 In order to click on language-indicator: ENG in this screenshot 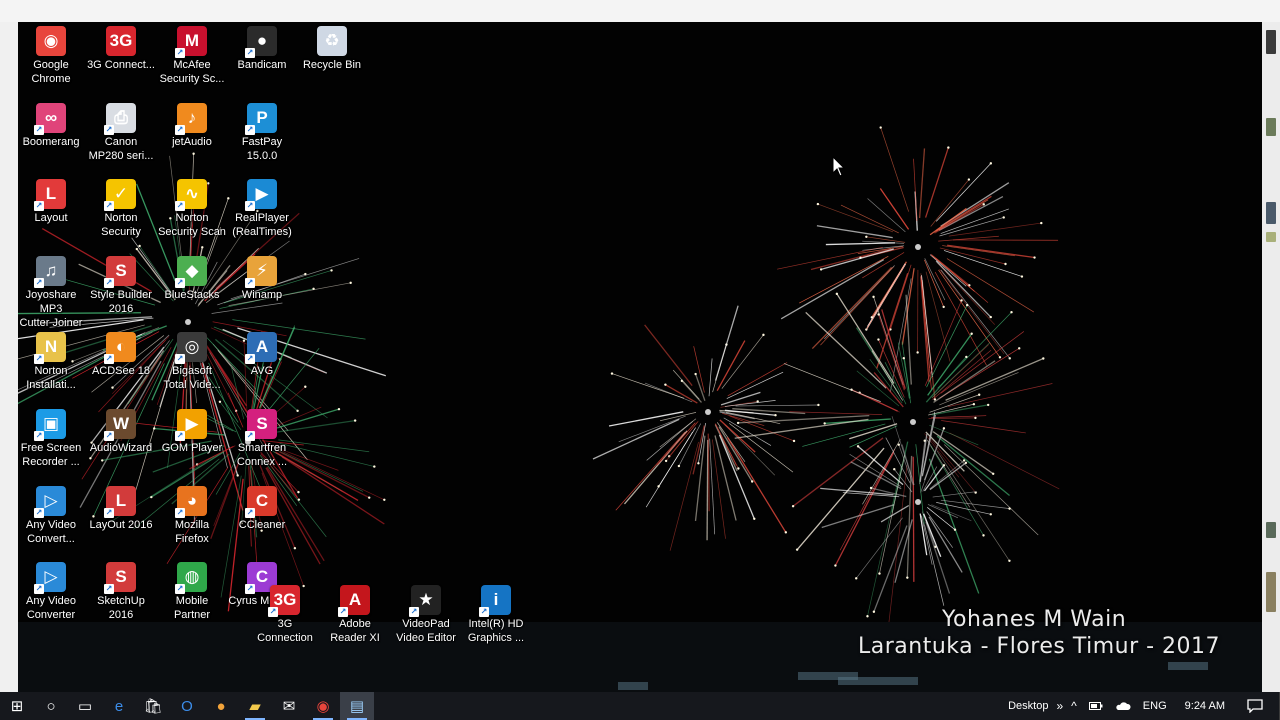, I will do `click(1155, 706)`.